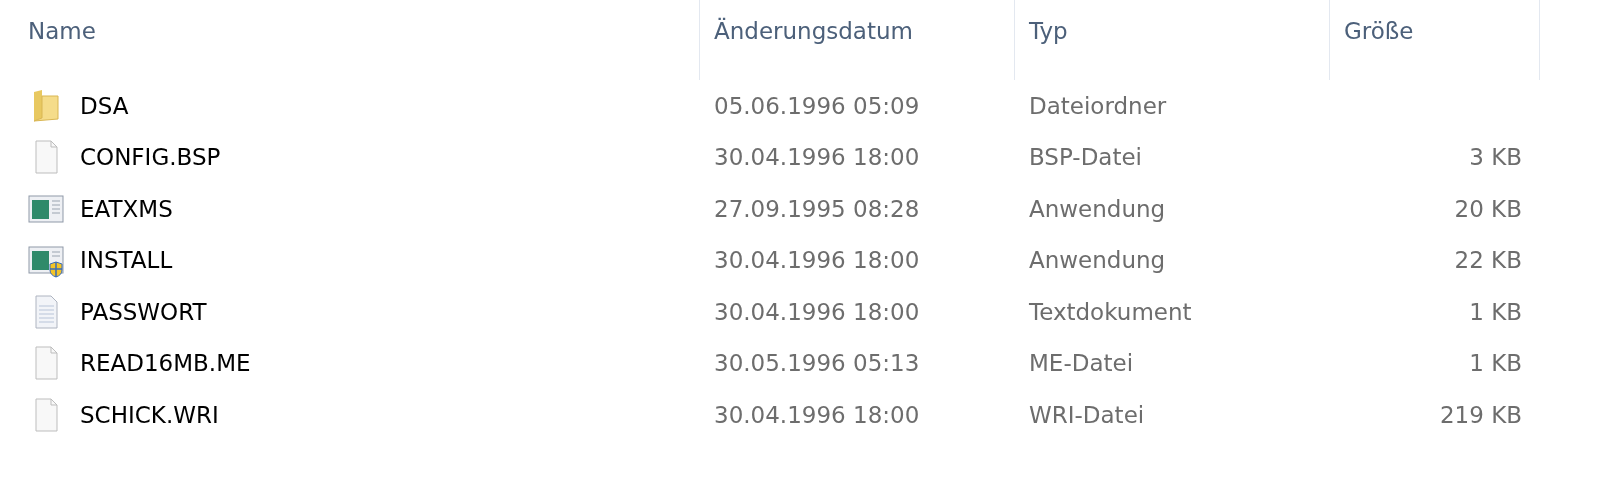 Image resolution: width=1613 pixels, height=492 pixels. I want to click on column-header: Größe, so click(1379, 31).